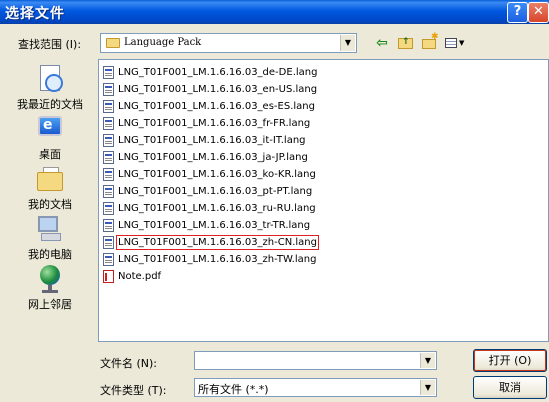  I want to click on place-desktop: e 桌面, so click(50, 138).